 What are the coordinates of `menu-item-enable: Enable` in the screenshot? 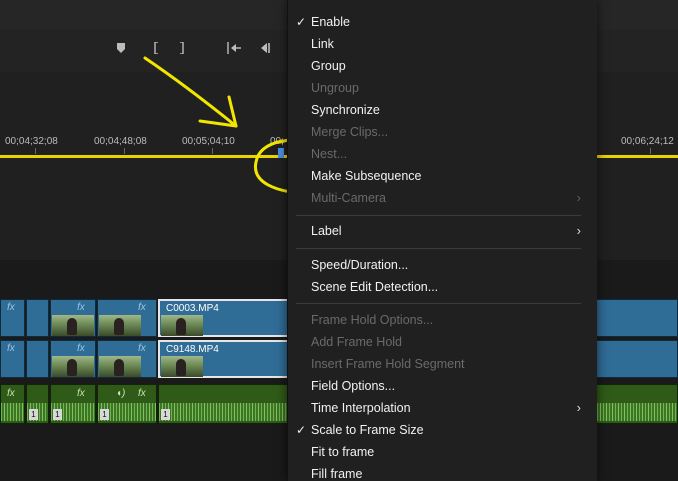 It's located at (330, 22).